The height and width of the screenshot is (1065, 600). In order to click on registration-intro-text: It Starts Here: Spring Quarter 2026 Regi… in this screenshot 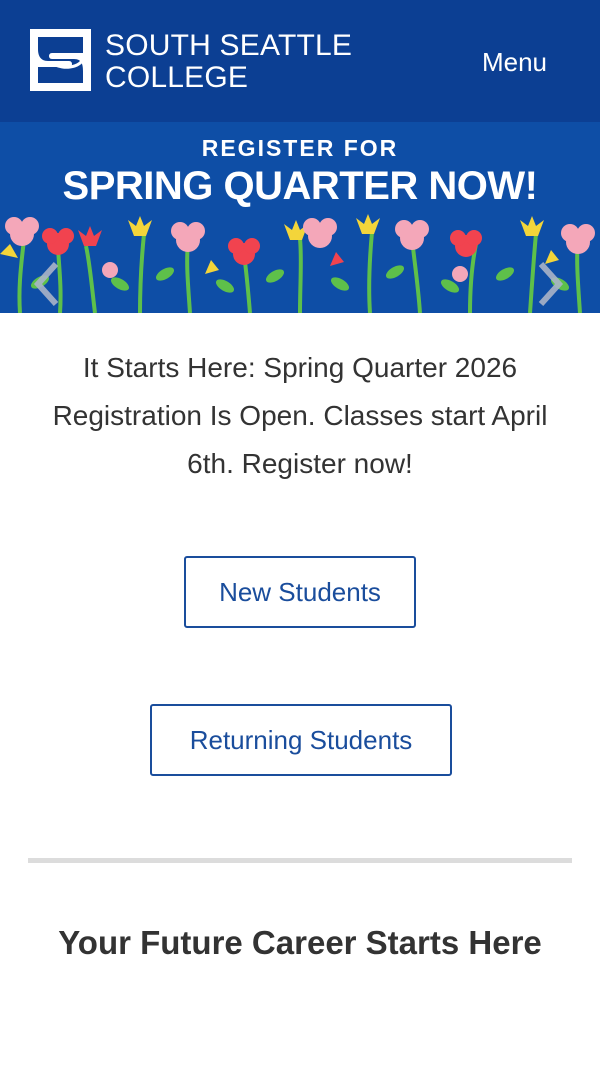, I will do `click(300, 415)`.